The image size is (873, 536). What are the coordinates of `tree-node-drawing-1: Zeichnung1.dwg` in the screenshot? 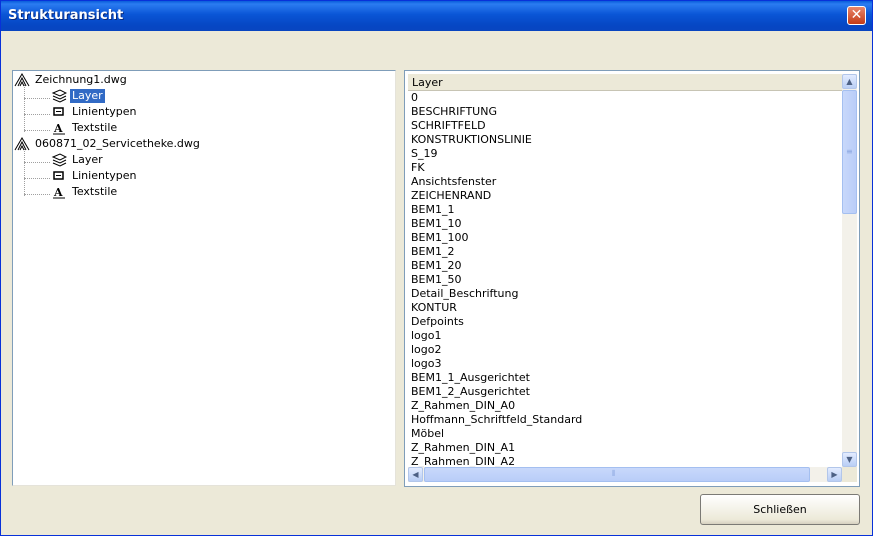 It's located at (71, 80).